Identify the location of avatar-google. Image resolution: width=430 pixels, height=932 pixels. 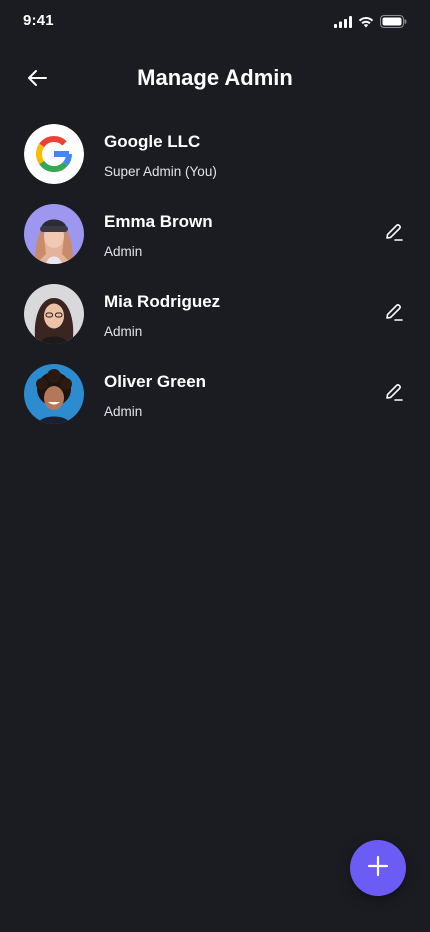
(54, 154).